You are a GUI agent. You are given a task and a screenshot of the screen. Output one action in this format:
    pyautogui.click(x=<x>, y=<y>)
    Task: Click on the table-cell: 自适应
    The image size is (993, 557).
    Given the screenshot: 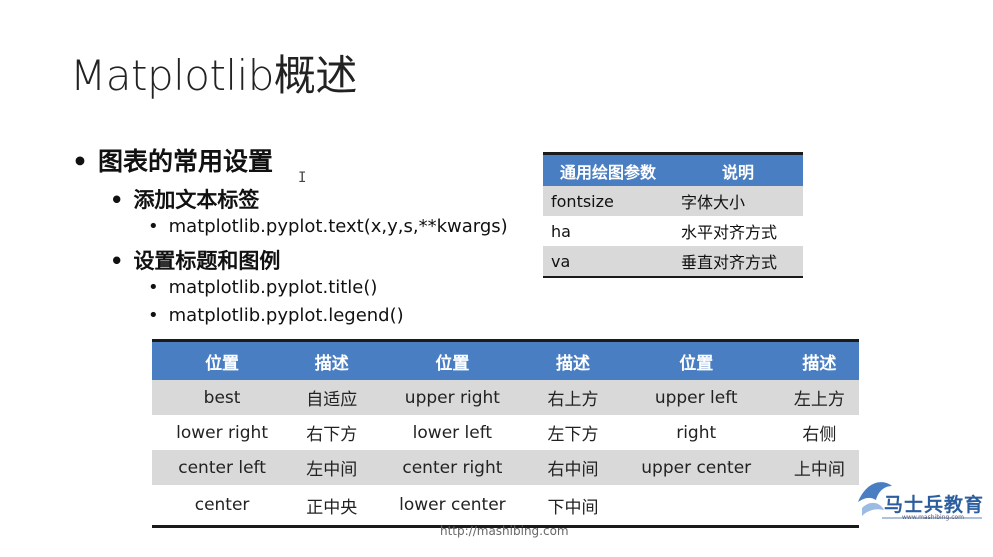 What is the action you would take?
    pyautogui.click(x=332, y=397)
    